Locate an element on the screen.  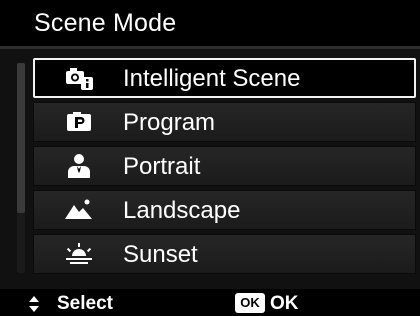
menu-item-label: Intelligent Scene is located at coordinates (212, 78).